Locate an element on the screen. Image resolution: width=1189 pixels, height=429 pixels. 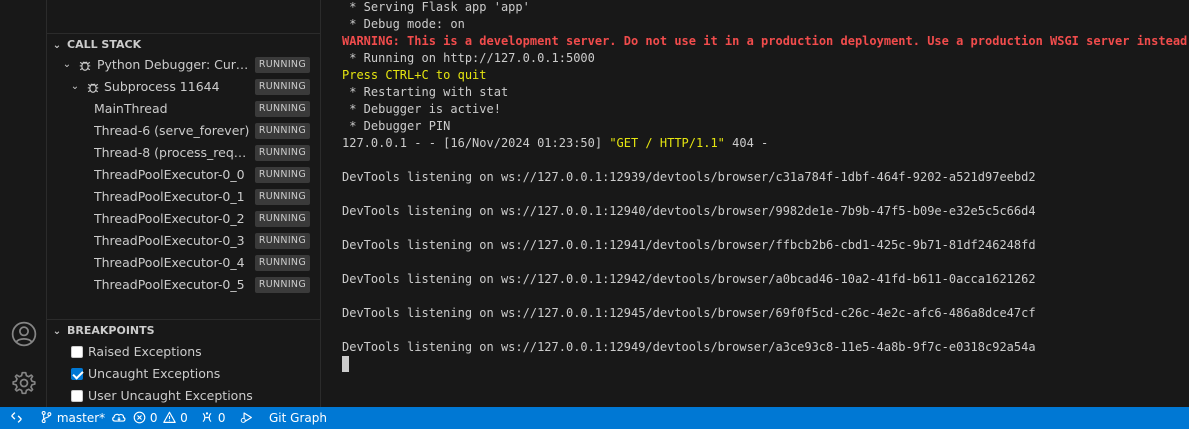
breakpoint-label: Raised Exceptions is located at coordinates (145, 351).